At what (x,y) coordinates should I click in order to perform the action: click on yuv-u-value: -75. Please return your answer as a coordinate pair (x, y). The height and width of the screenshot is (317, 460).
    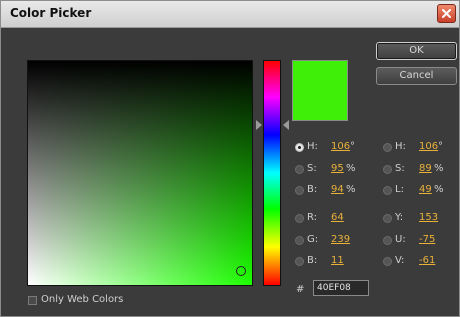
    Looking at the image, I should click on (427, 239).